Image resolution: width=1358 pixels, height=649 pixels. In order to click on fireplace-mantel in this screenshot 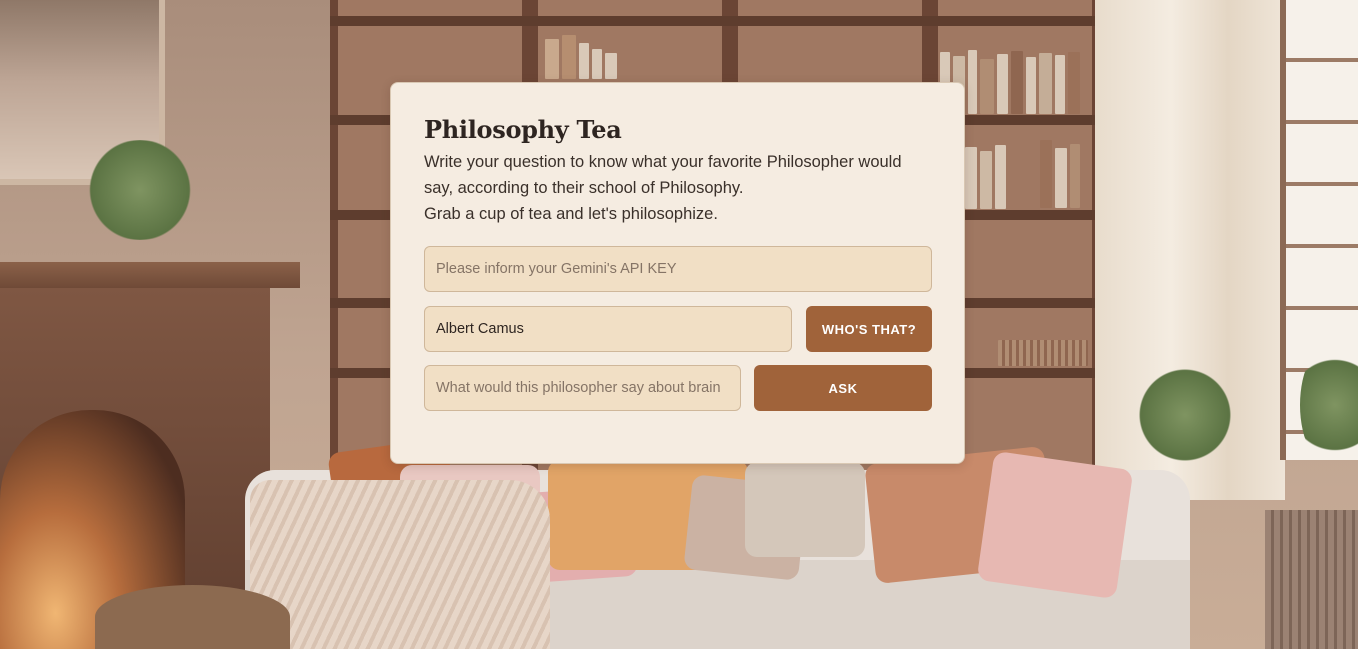, I will do `click(150, 275)`.